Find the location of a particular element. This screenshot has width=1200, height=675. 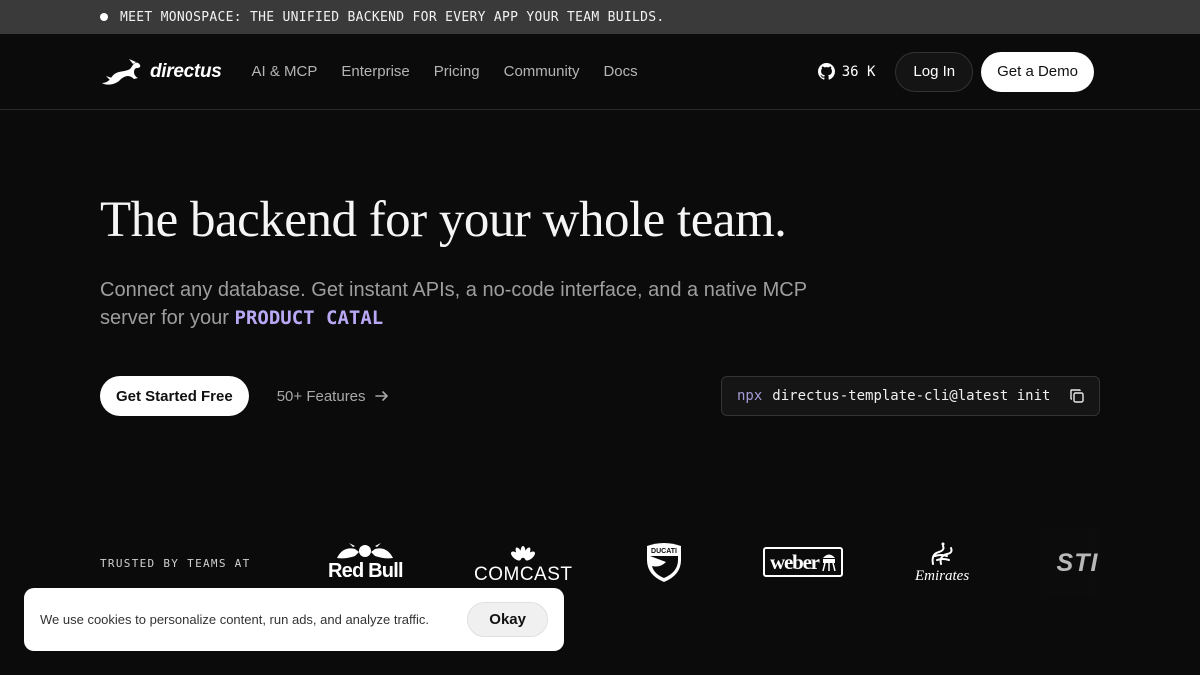

ducati-shield-icon: DUCATI is located at coordinates (664, 562).